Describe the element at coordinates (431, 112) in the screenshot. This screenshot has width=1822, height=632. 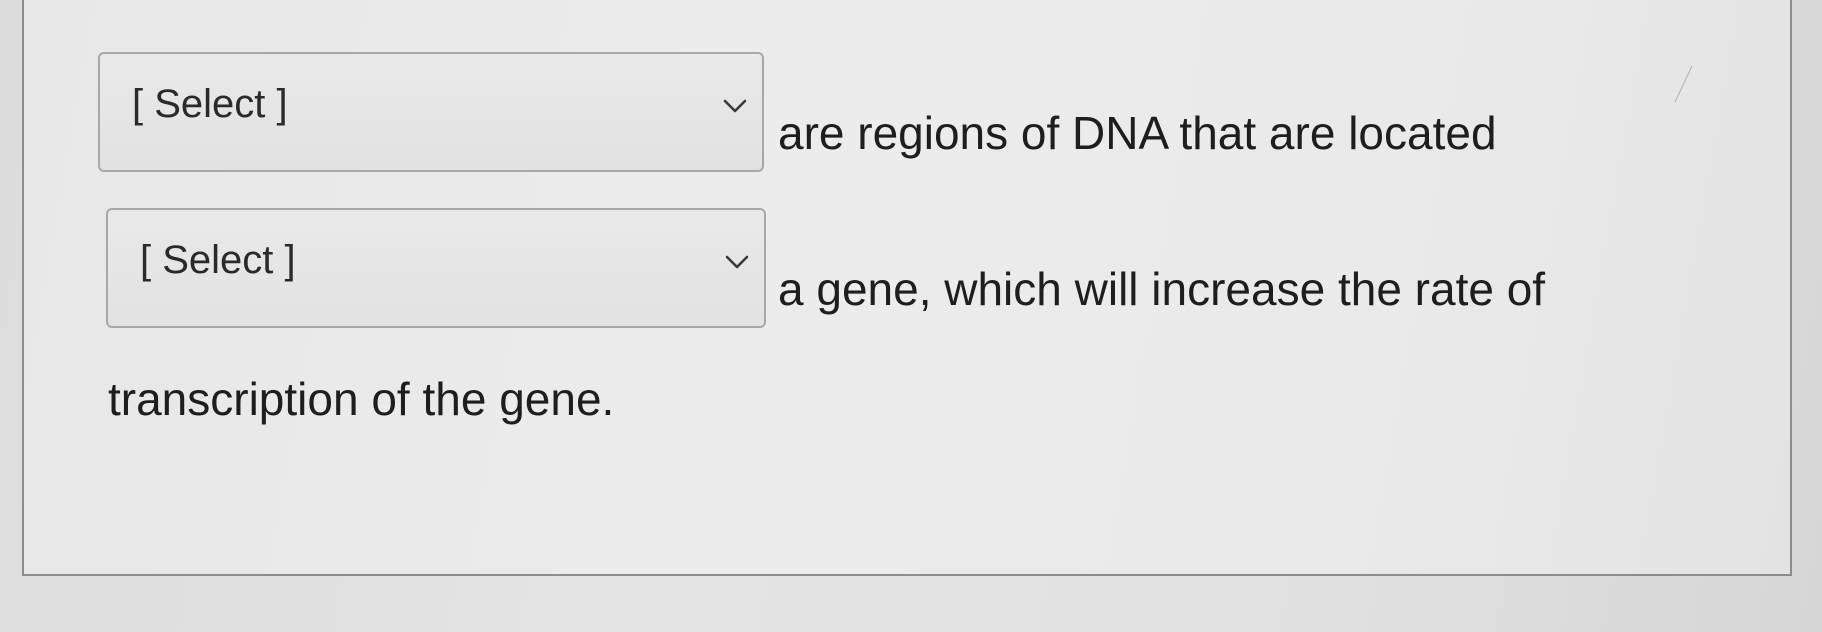
I see `answer-dropdown-1: [ Select ]` at that location.